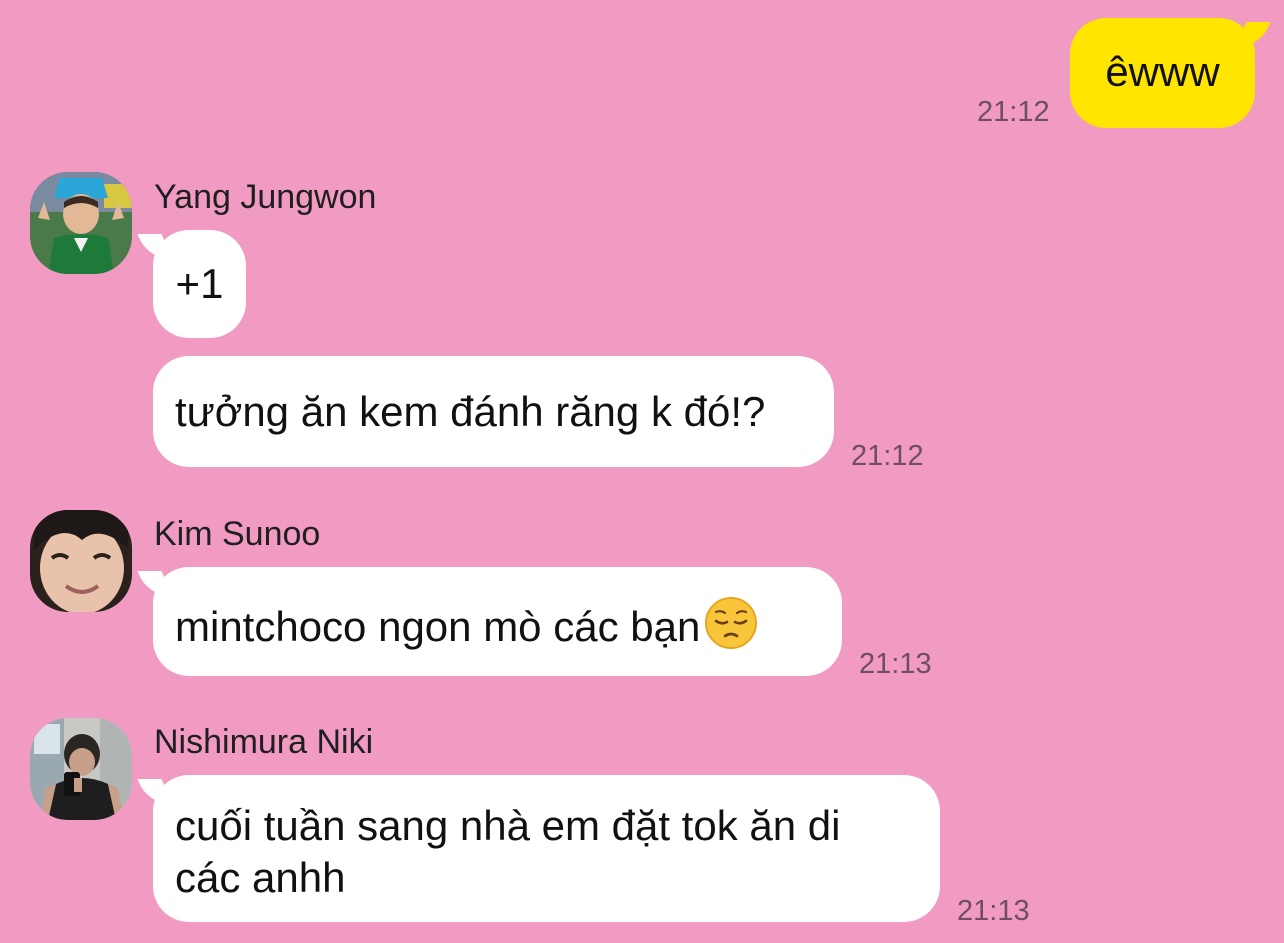 This screenshot has height=943, width=1284. I want to click on avatar-nishimura-niki, so click(81, 769).